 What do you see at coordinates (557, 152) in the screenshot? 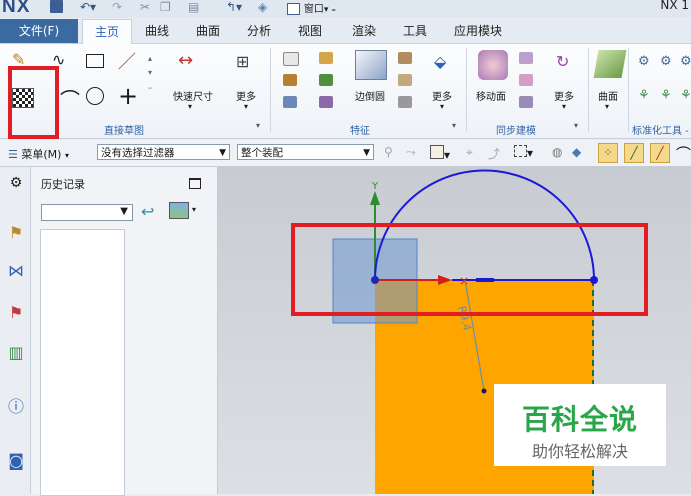
I see `select-body-icon: ◍` at bounding box center [557, 152].